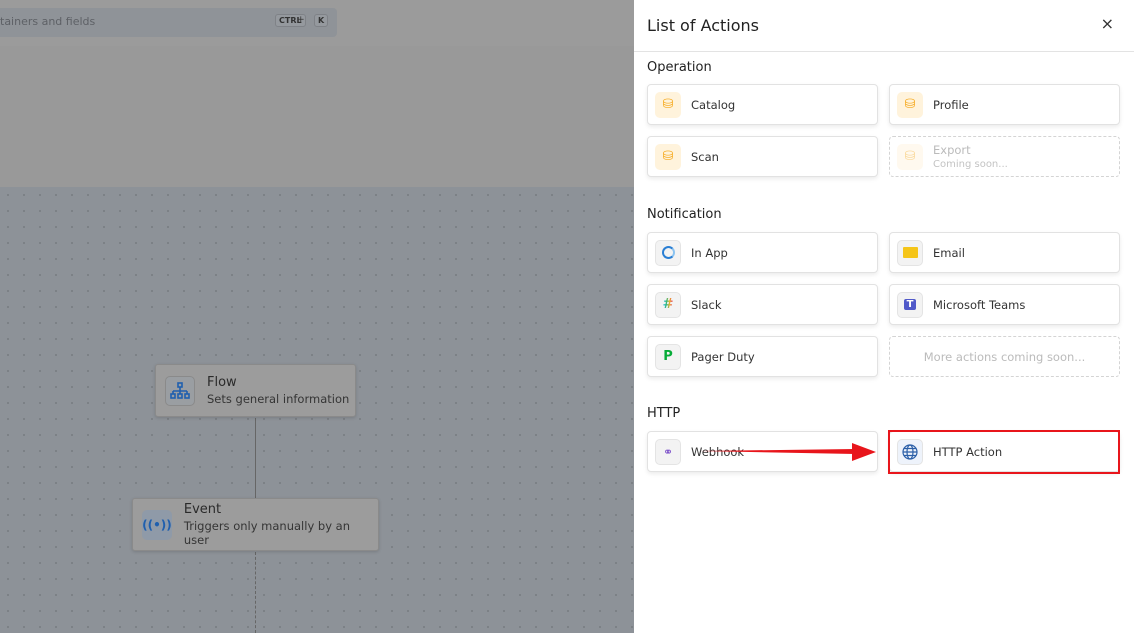 Image resolution: width=1134 pixels, height=633 pixels. Describe the element at coordinates (1004, 252) in the screenshot. I see `action-email: Email` at that location.